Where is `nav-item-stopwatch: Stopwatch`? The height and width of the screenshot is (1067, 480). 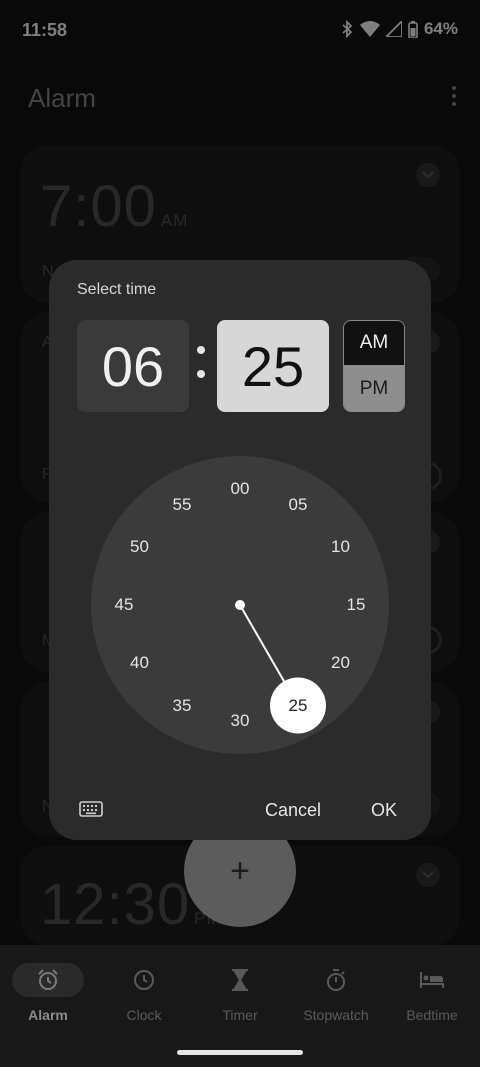
nav-item-stopwatch: Stopwatch is located at coordinates (336, 992).